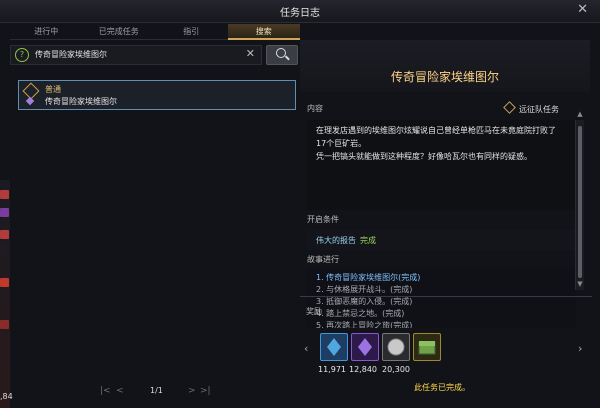 This screenshot has height=408, width=600. Describe the element at coordinates (363, 369) in the screenshot. I see `reward-value: 12,840` at that location.